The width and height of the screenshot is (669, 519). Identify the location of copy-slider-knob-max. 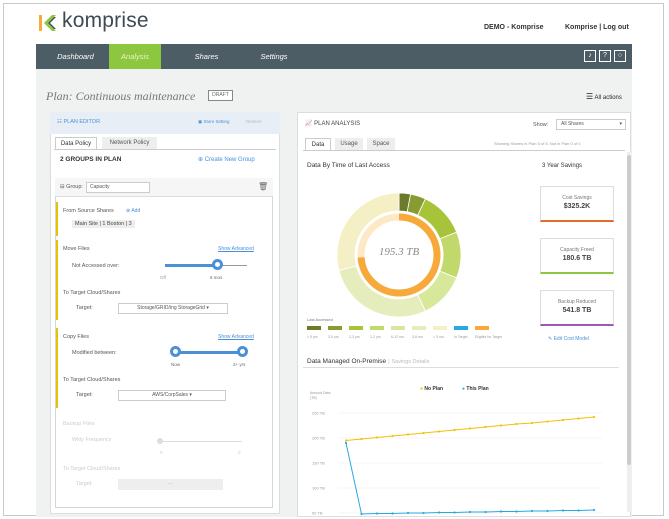
(242, 351).